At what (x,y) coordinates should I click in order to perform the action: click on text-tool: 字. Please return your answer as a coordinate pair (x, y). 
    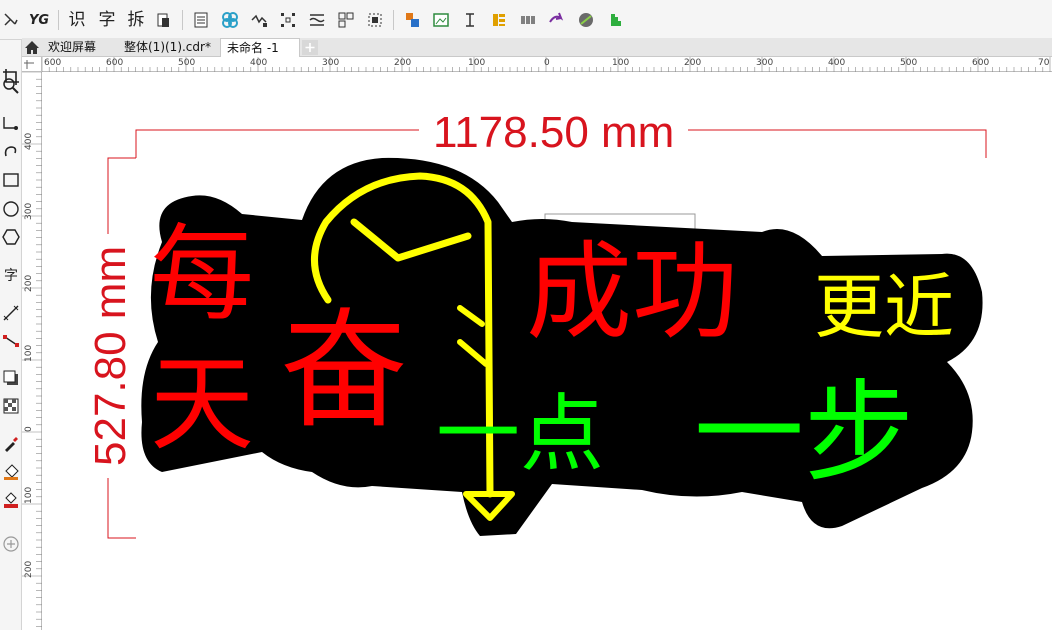
    Looking at the image, I should click on (11, 275).